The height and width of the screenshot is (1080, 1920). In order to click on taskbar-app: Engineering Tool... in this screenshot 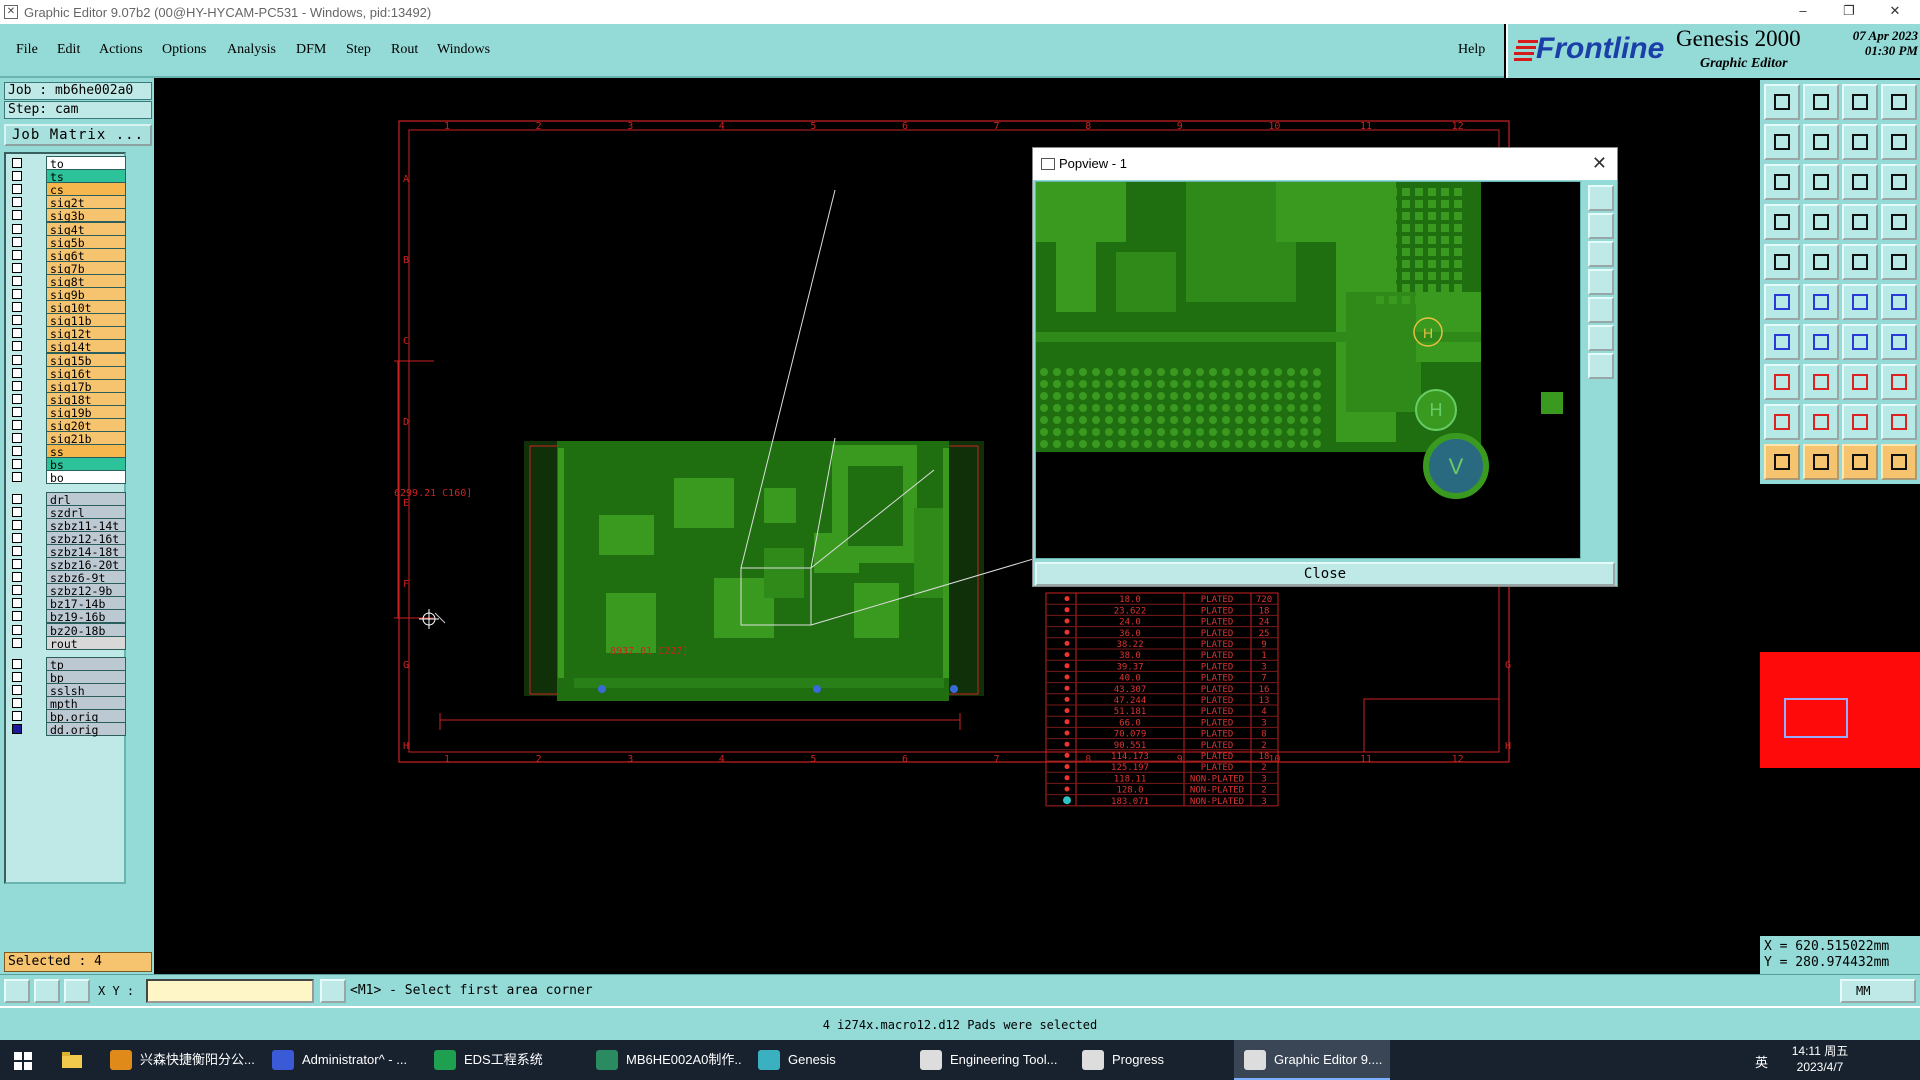, I will do `click(988, 1060)`.